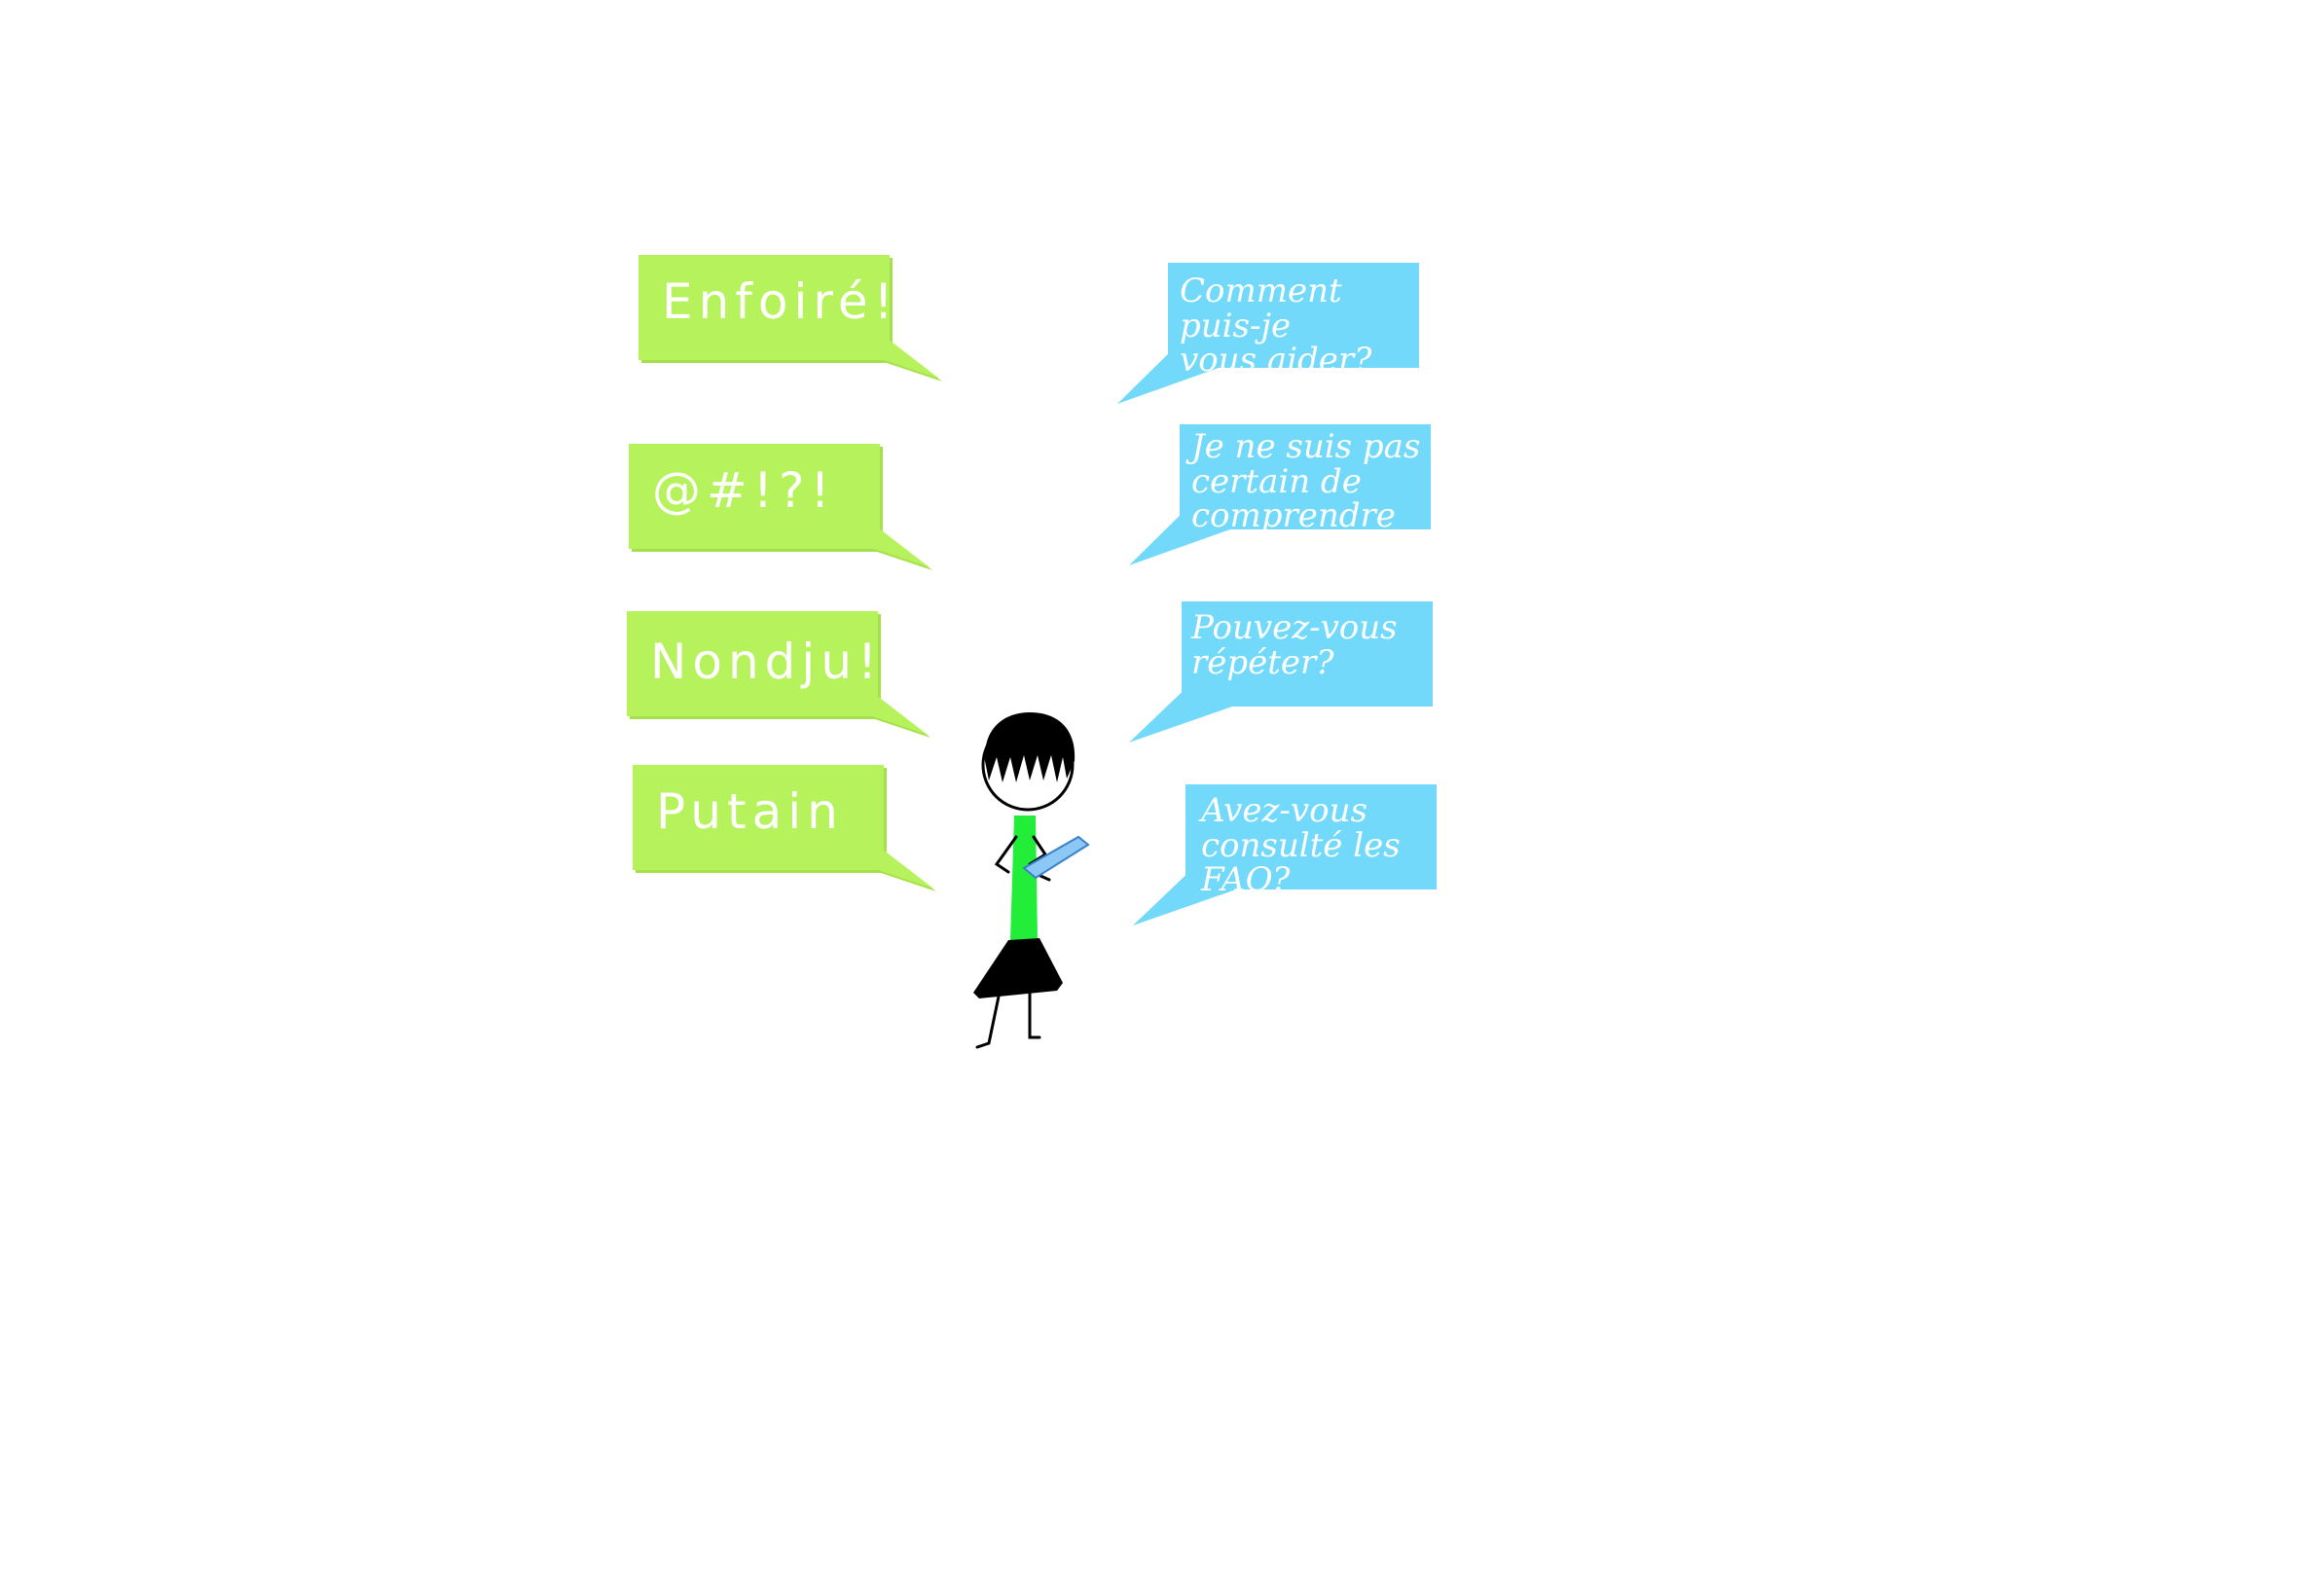 The width and height of the screenshot is (2297, 1596). What do you see at coordinates (1306, 482) in the screenshot?
I see `reply-text: Je ne suis pas certain de comprendre` at bounding box center [1306, 482].